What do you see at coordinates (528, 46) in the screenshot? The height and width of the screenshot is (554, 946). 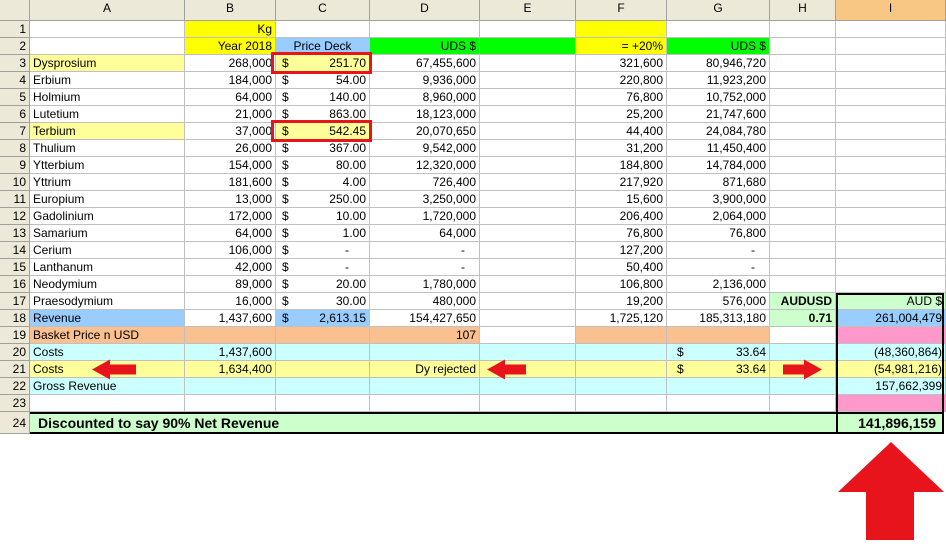 I see `cell-e2` at bounding box center [528, 46].